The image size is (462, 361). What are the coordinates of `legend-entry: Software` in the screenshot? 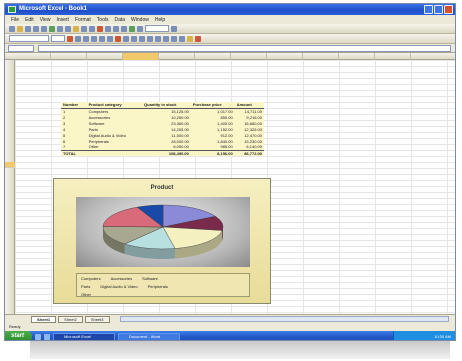 It's located at (150, 278).